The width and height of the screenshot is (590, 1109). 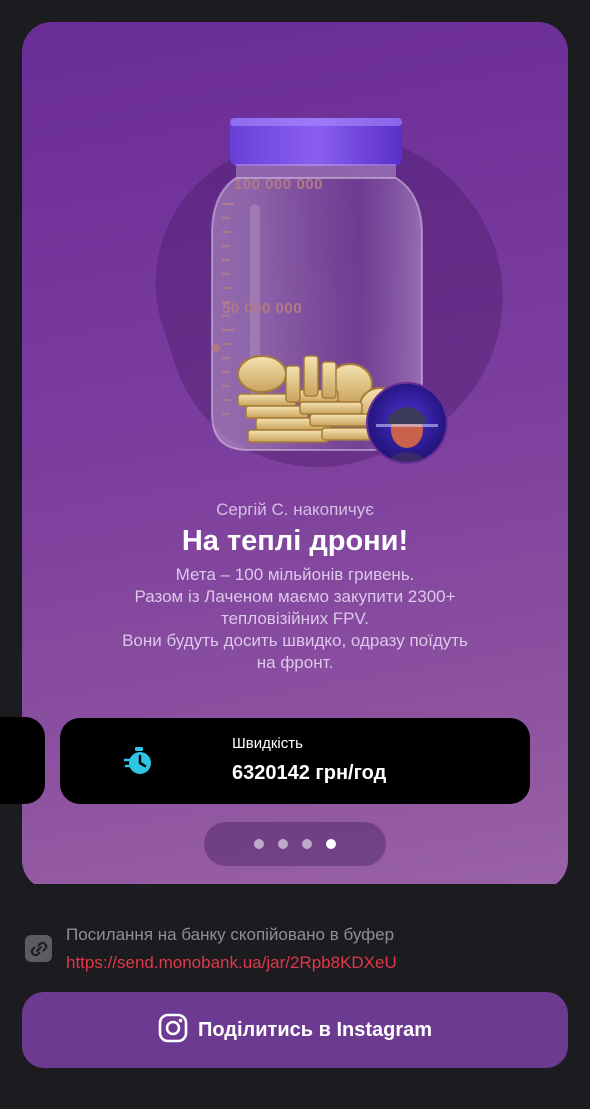 I want to click on speed-value: 6320142 грн/год, so click(x=309, y=773).